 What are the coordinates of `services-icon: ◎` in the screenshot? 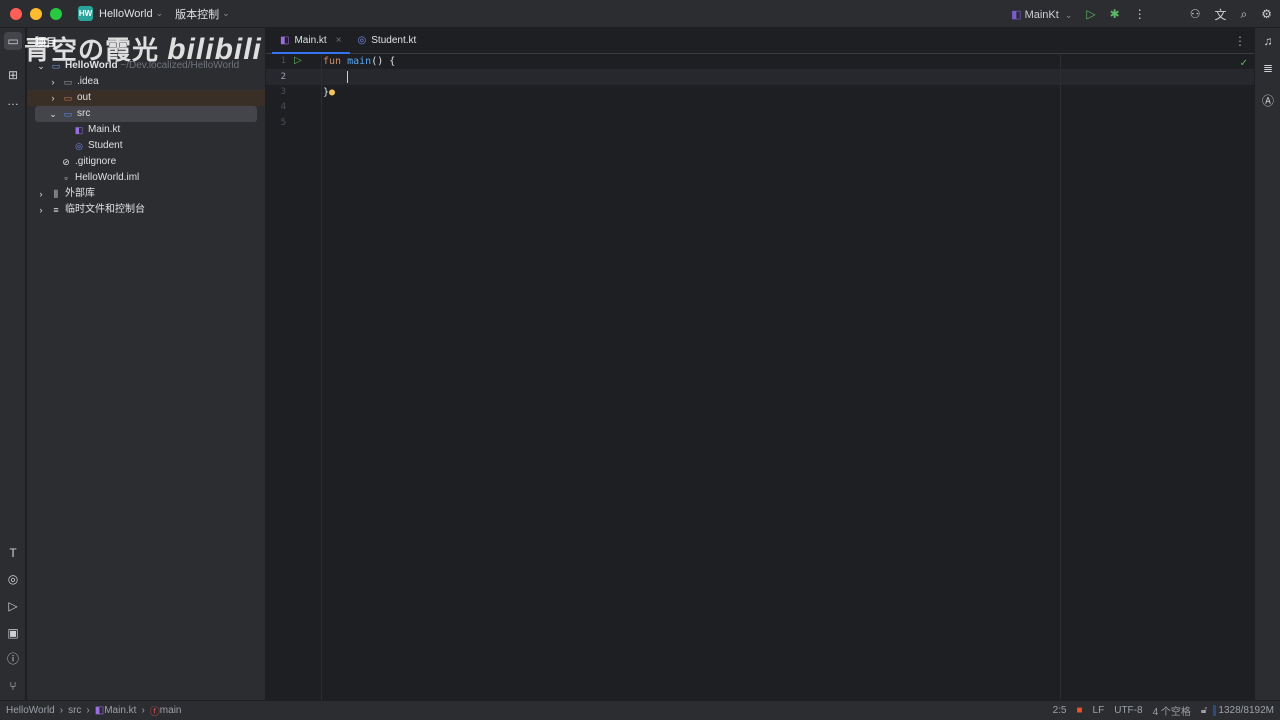 It's located at (13, 579).